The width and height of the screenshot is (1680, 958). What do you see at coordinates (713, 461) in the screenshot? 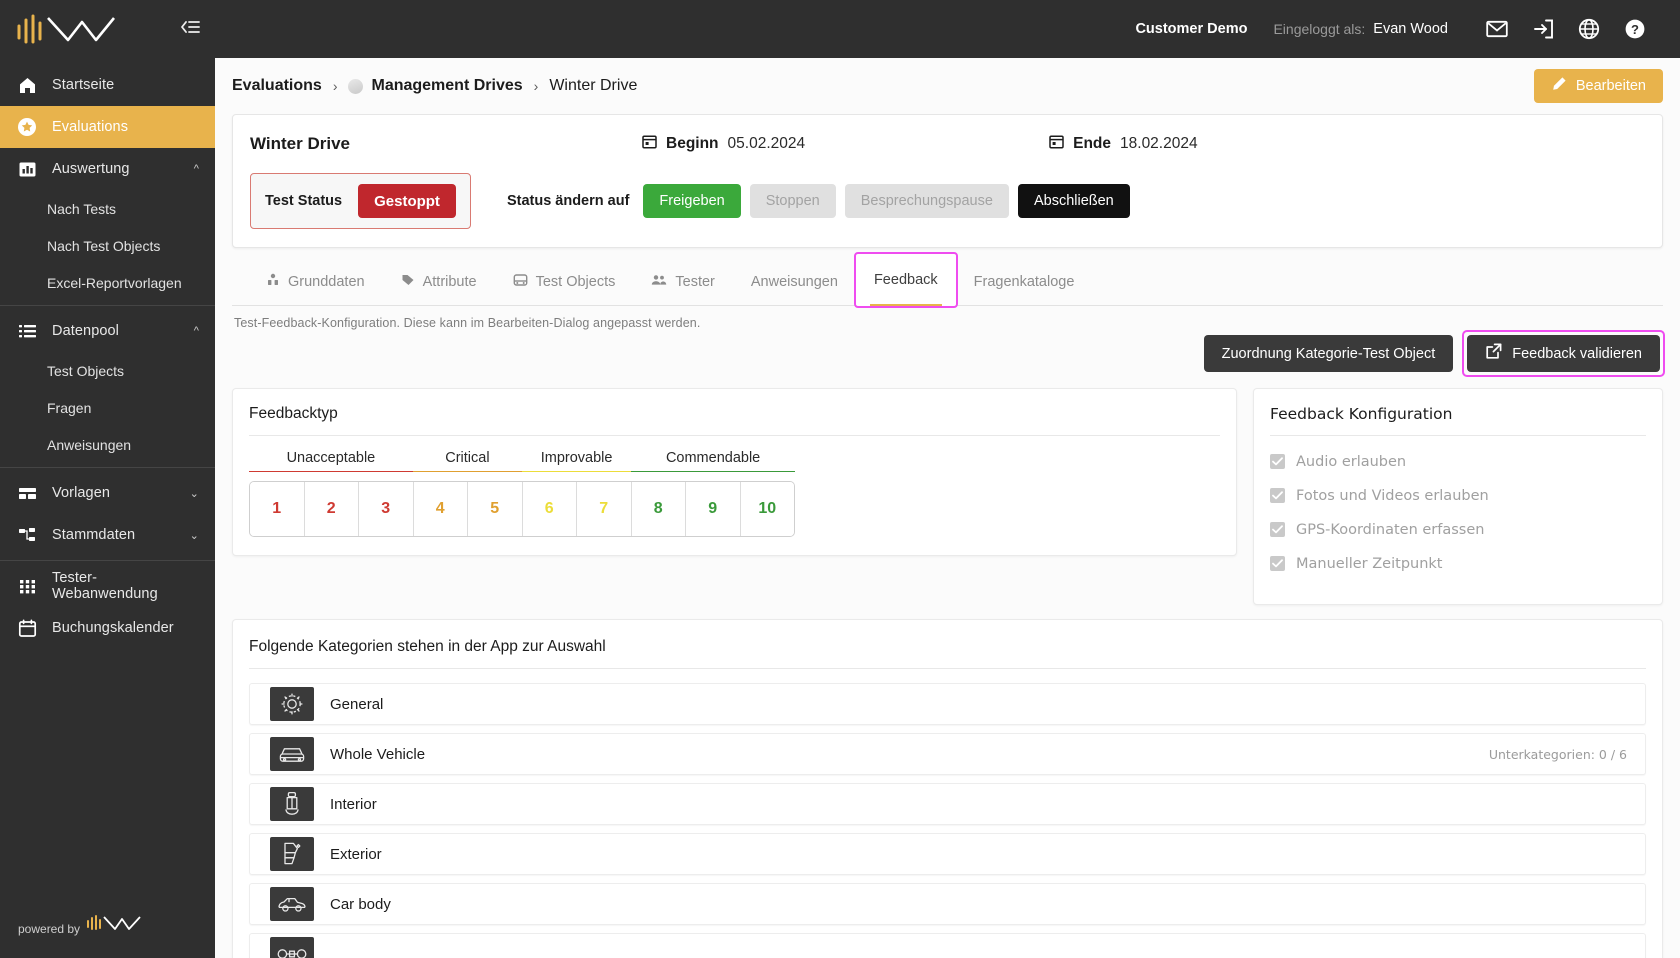
I see `range-label-commendable: Commendable` at bounding box center [713, 461].